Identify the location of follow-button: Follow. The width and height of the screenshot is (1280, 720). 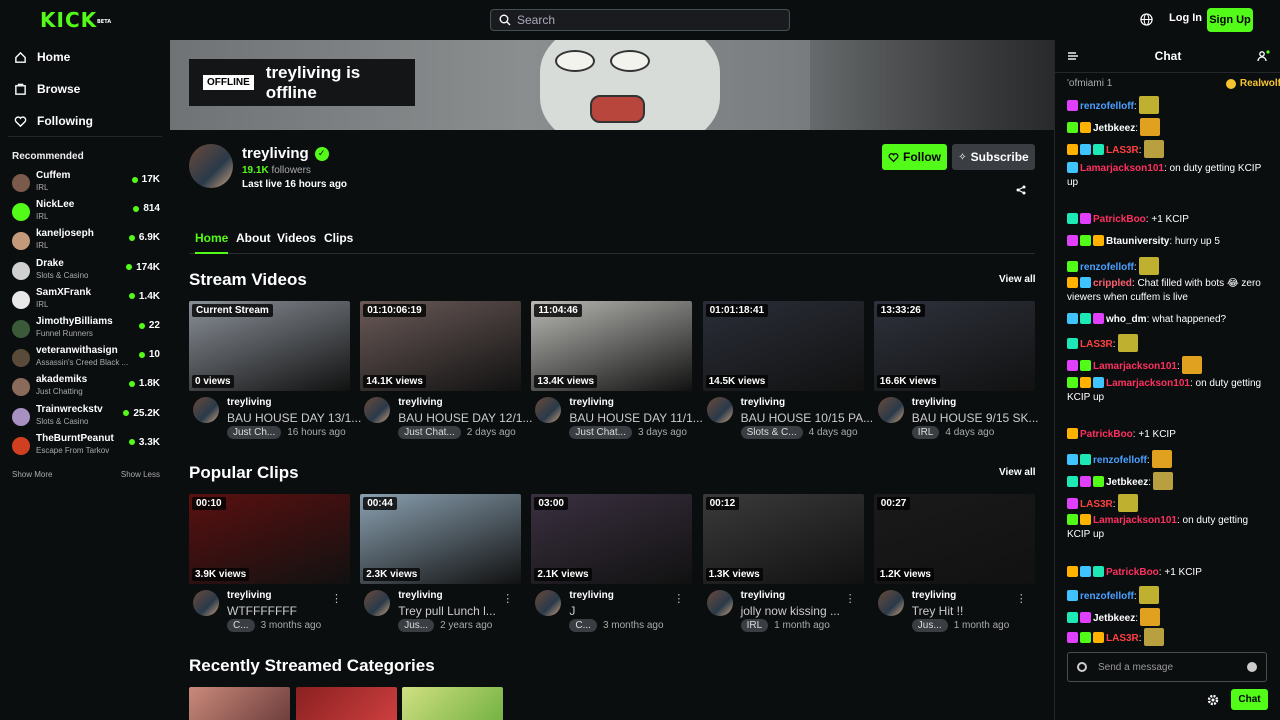
(914, 157).